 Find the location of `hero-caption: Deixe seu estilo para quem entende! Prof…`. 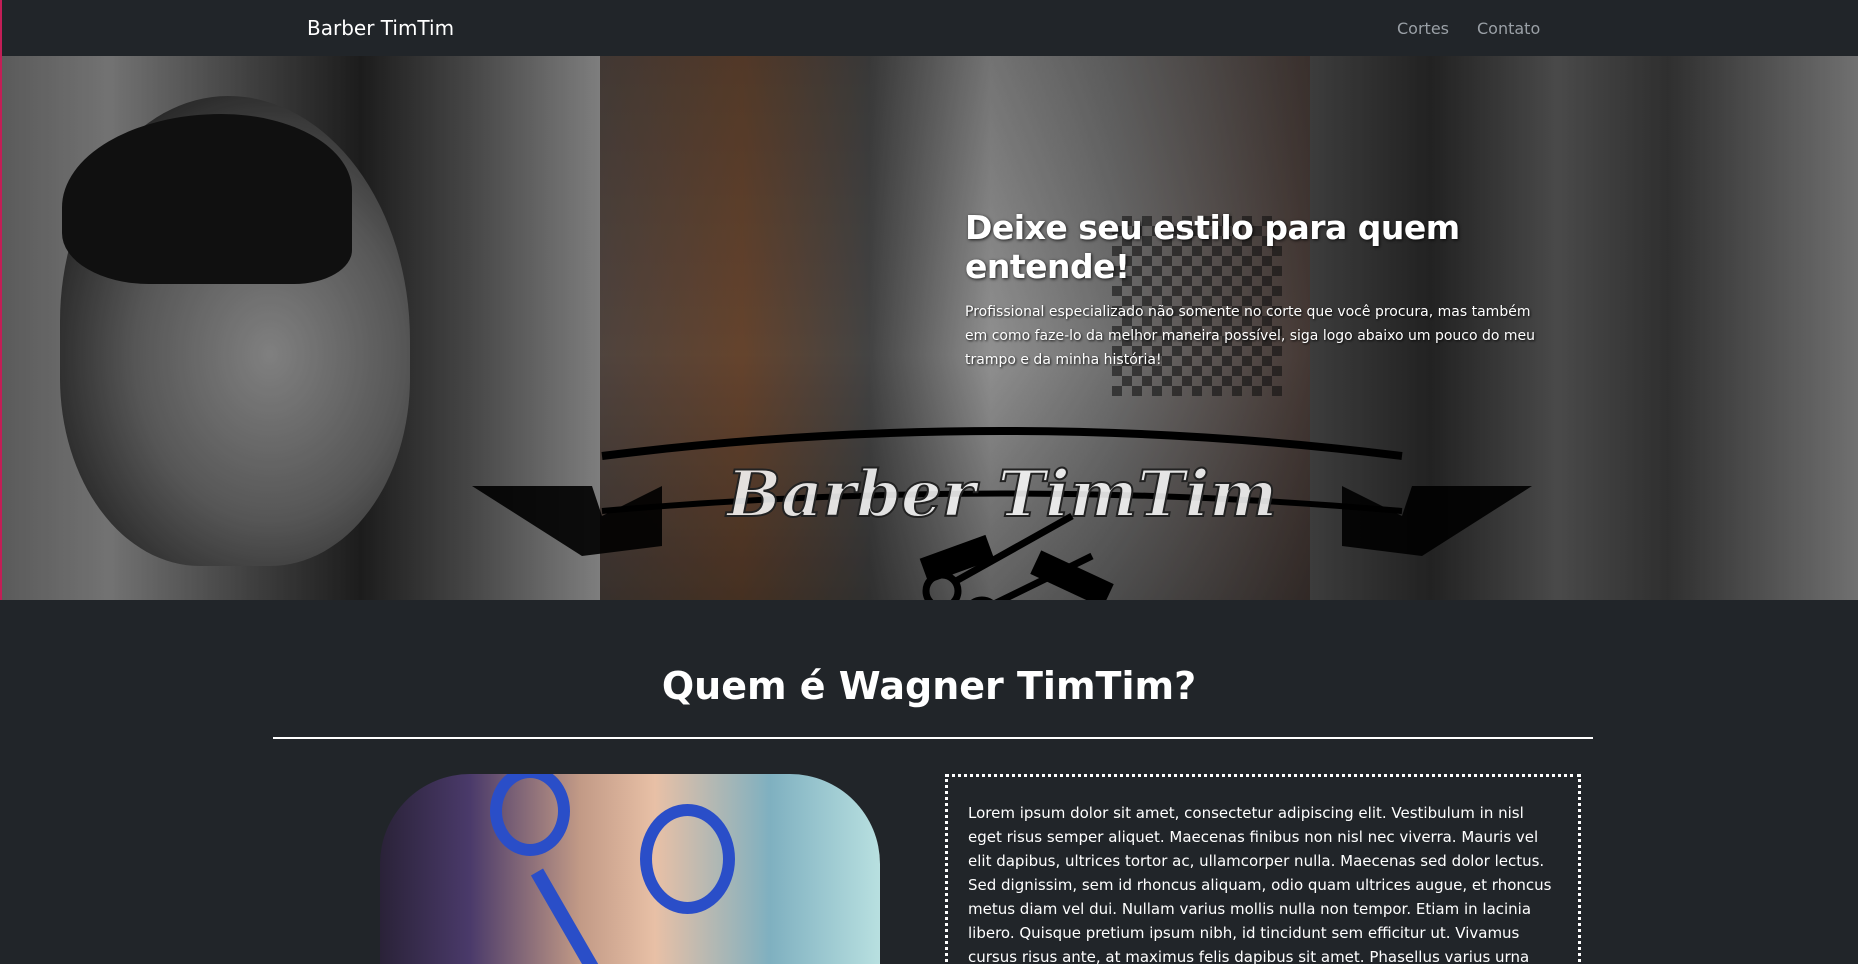

hero-caption: Deixe seu estilo para quem entende! Prof… is located at coordinates (1260, 290).